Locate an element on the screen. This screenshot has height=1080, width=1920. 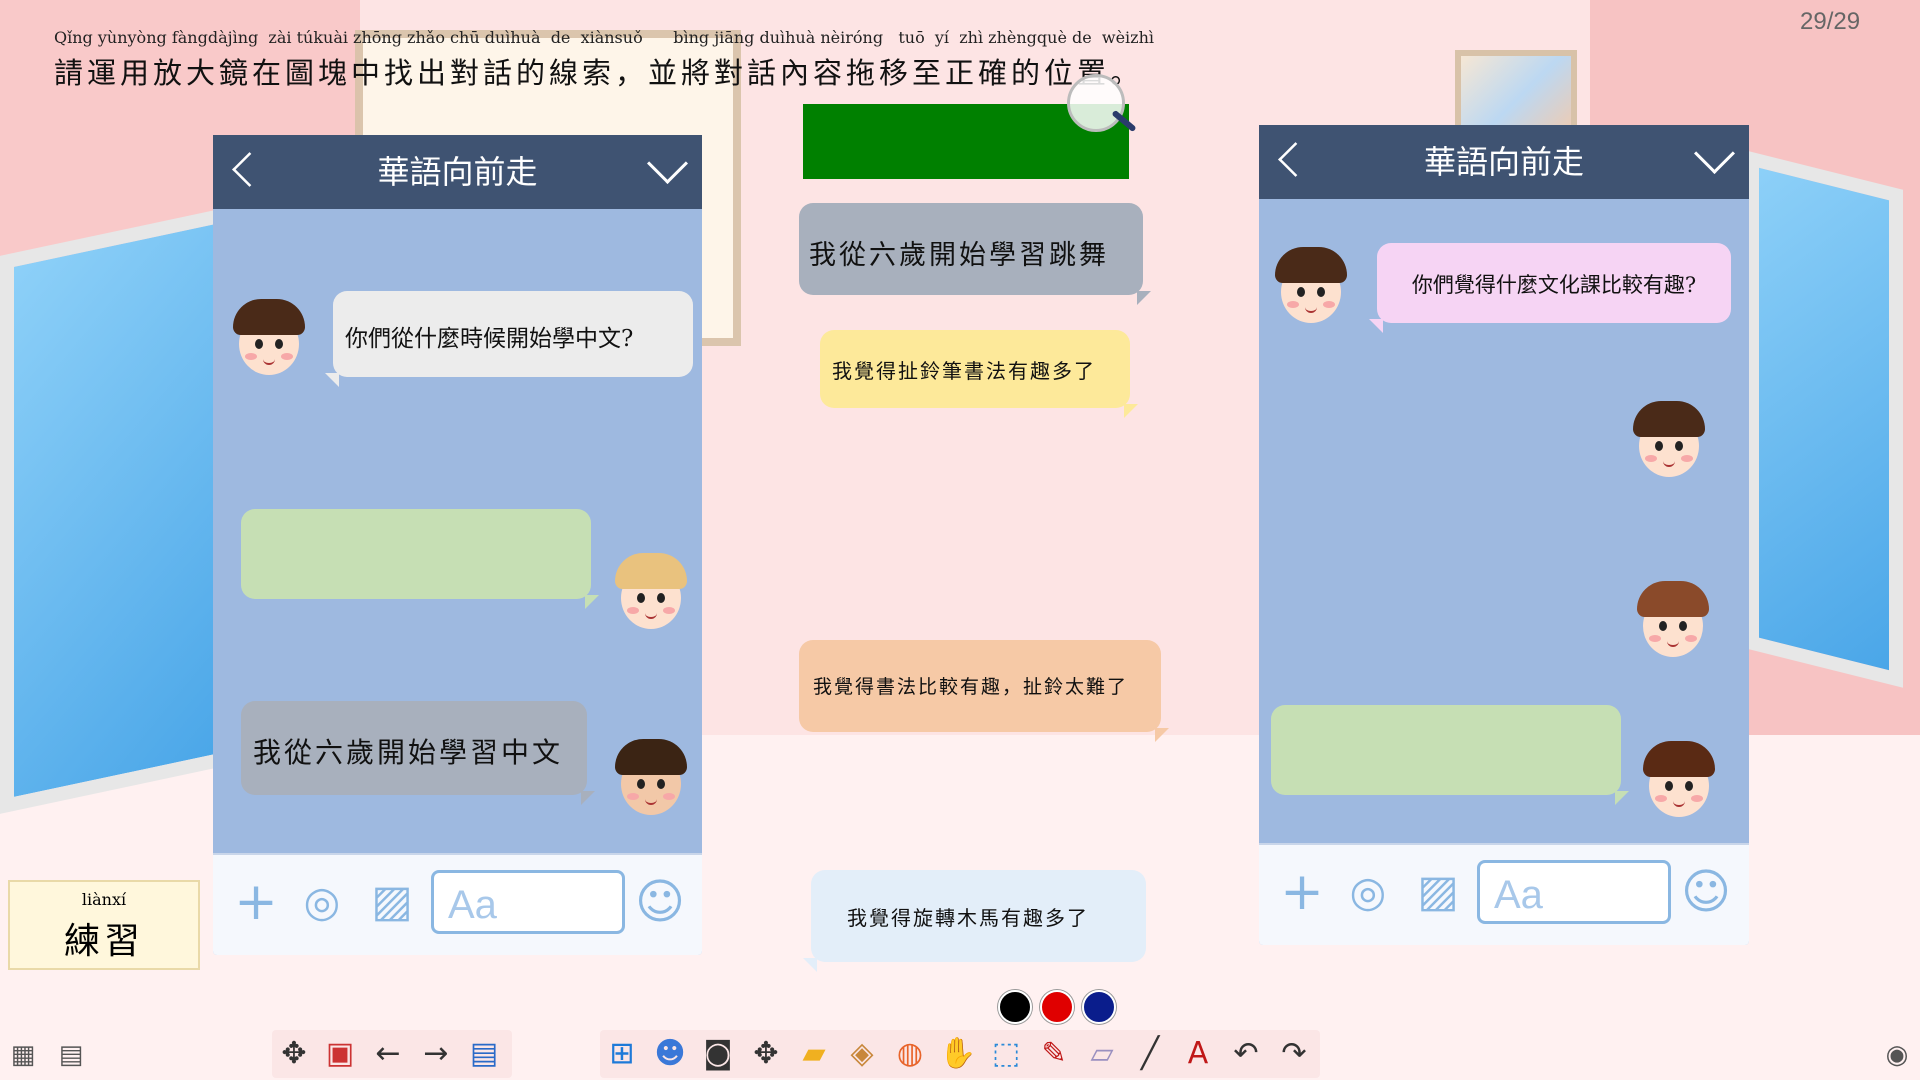
bubble-text: 我從六歲開始學習跳舞 is located at coordinates (959, 255).